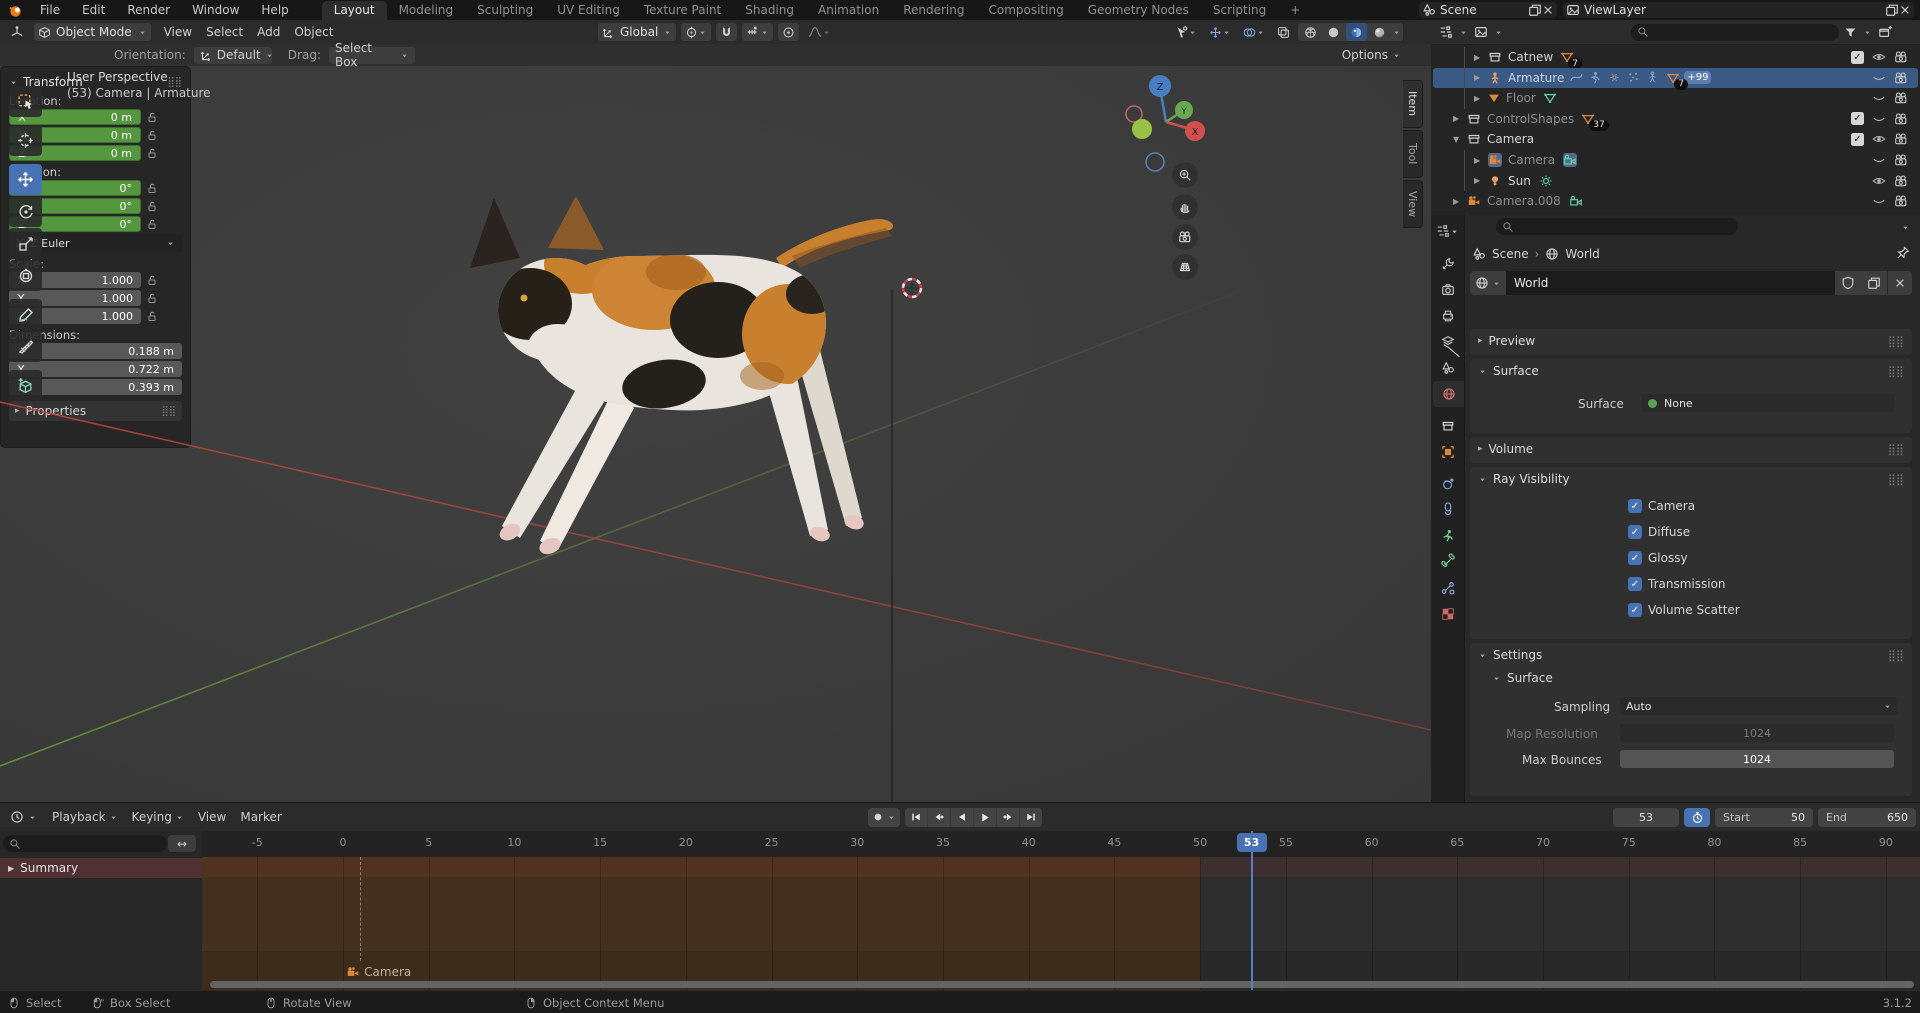 The image size is (1920, 1013). What do you see at coordinates (1510, 254) in the screenshot?
I see `breadcrumb-scene: Scene` at bounding box center [1510, 254].